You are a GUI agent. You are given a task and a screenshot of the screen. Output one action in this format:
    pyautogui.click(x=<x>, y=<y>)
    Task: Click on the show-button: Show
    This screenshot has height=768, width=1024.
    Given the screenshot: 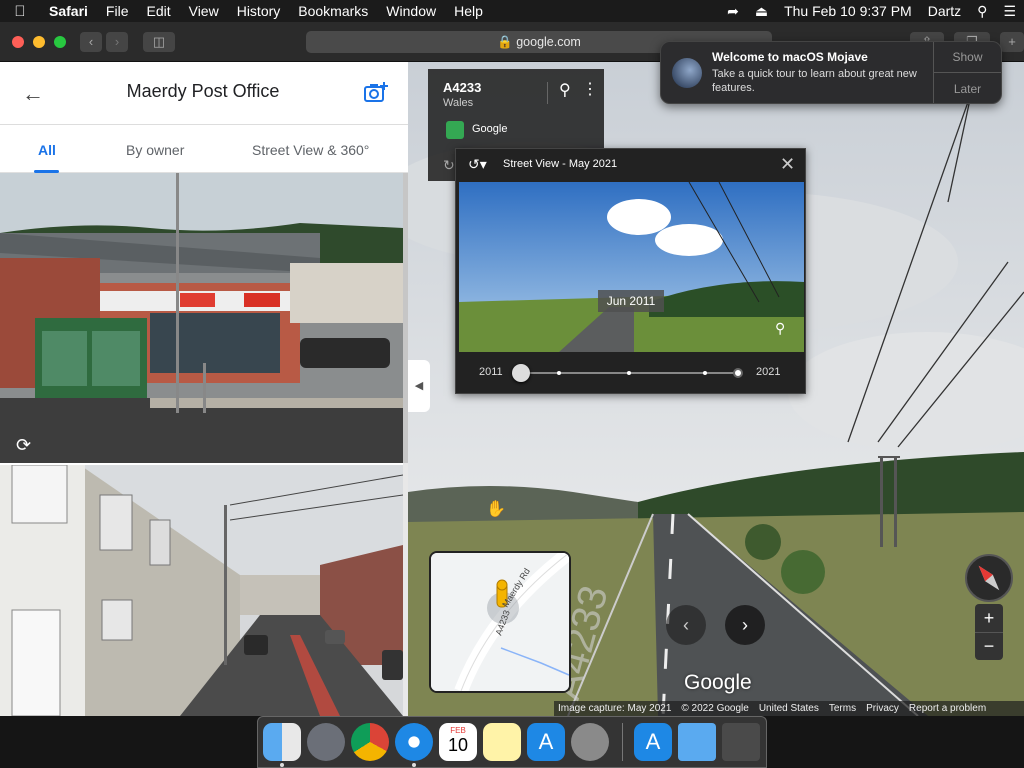 What is the action you would take?
    pyautogui.click(x=967, y=57)
    